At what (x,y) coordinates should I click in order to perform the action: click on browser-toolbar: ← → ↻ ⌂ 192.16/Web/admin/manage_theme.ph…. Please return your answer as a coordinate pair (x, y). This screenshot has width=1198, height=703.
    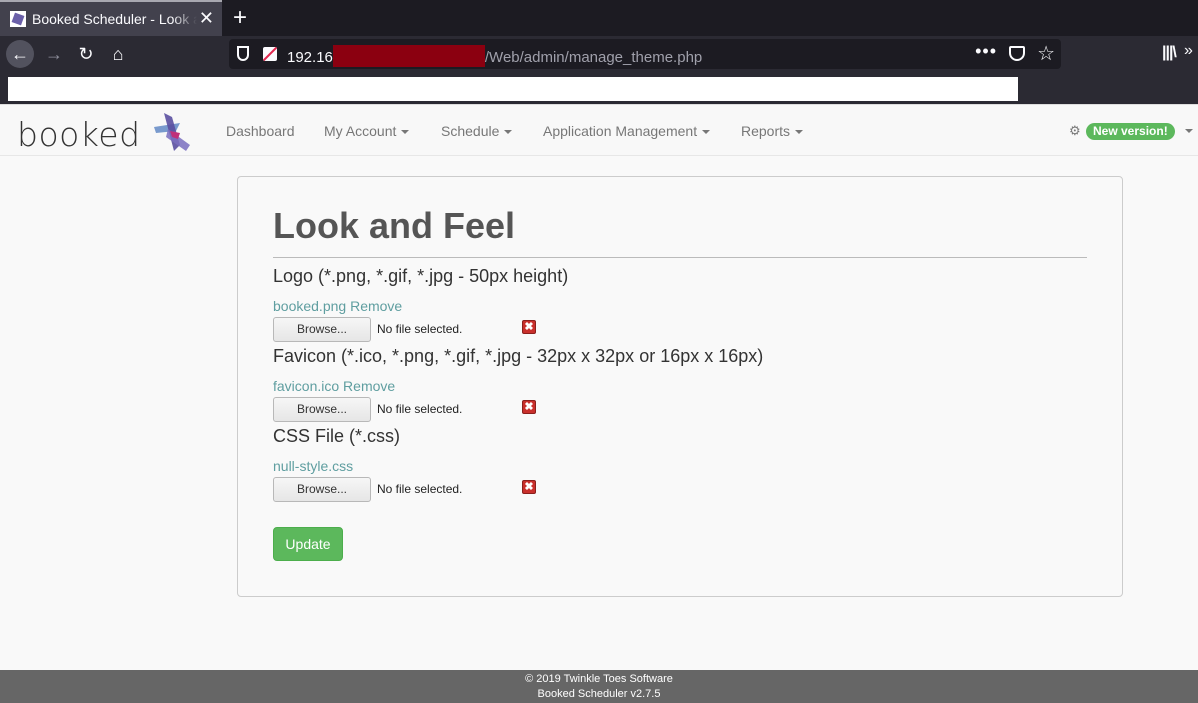
    Looking at the image, I should click on (599, 54).